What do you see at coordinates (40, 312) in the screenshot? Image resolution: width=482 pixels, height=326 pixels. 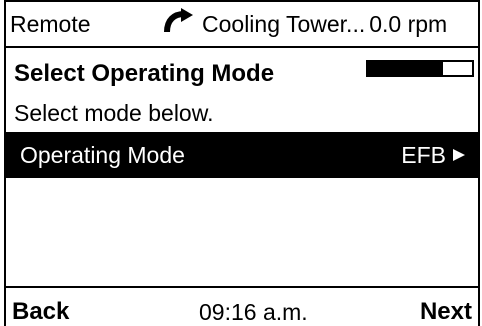 I see `back-button: Back` at bounding box center [40, 312].